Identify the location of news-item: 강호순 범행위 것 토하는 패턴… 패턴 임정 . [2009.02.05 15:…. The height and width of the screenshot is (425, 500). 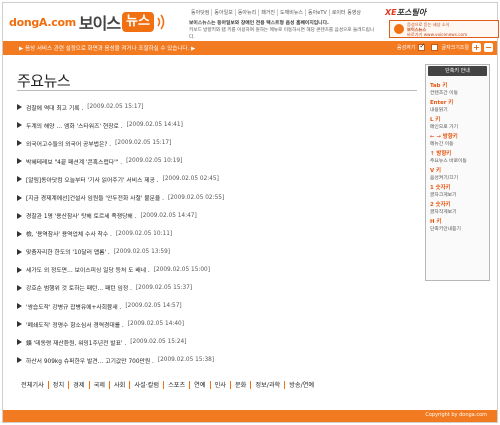
(219, 288).